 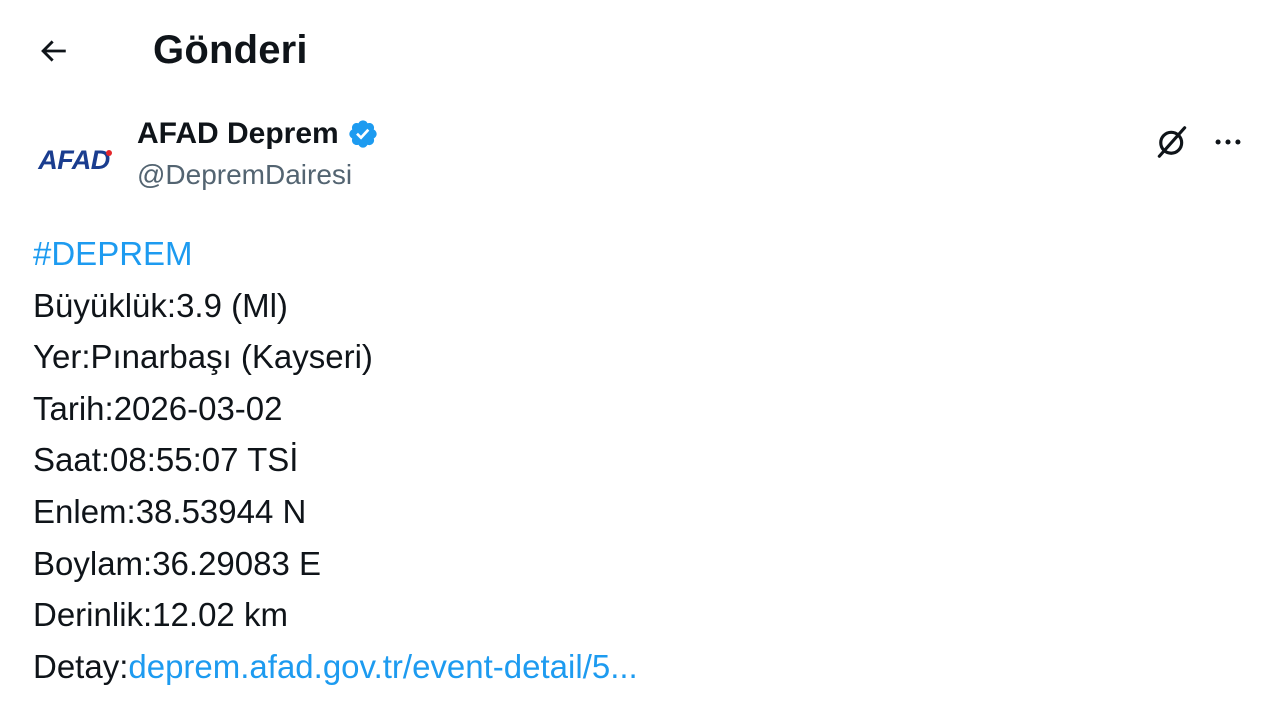 What do you see at coordinates (109, 153) in the screenshot?
I see `afad-logo-dot` at bounding box center [109, 153].